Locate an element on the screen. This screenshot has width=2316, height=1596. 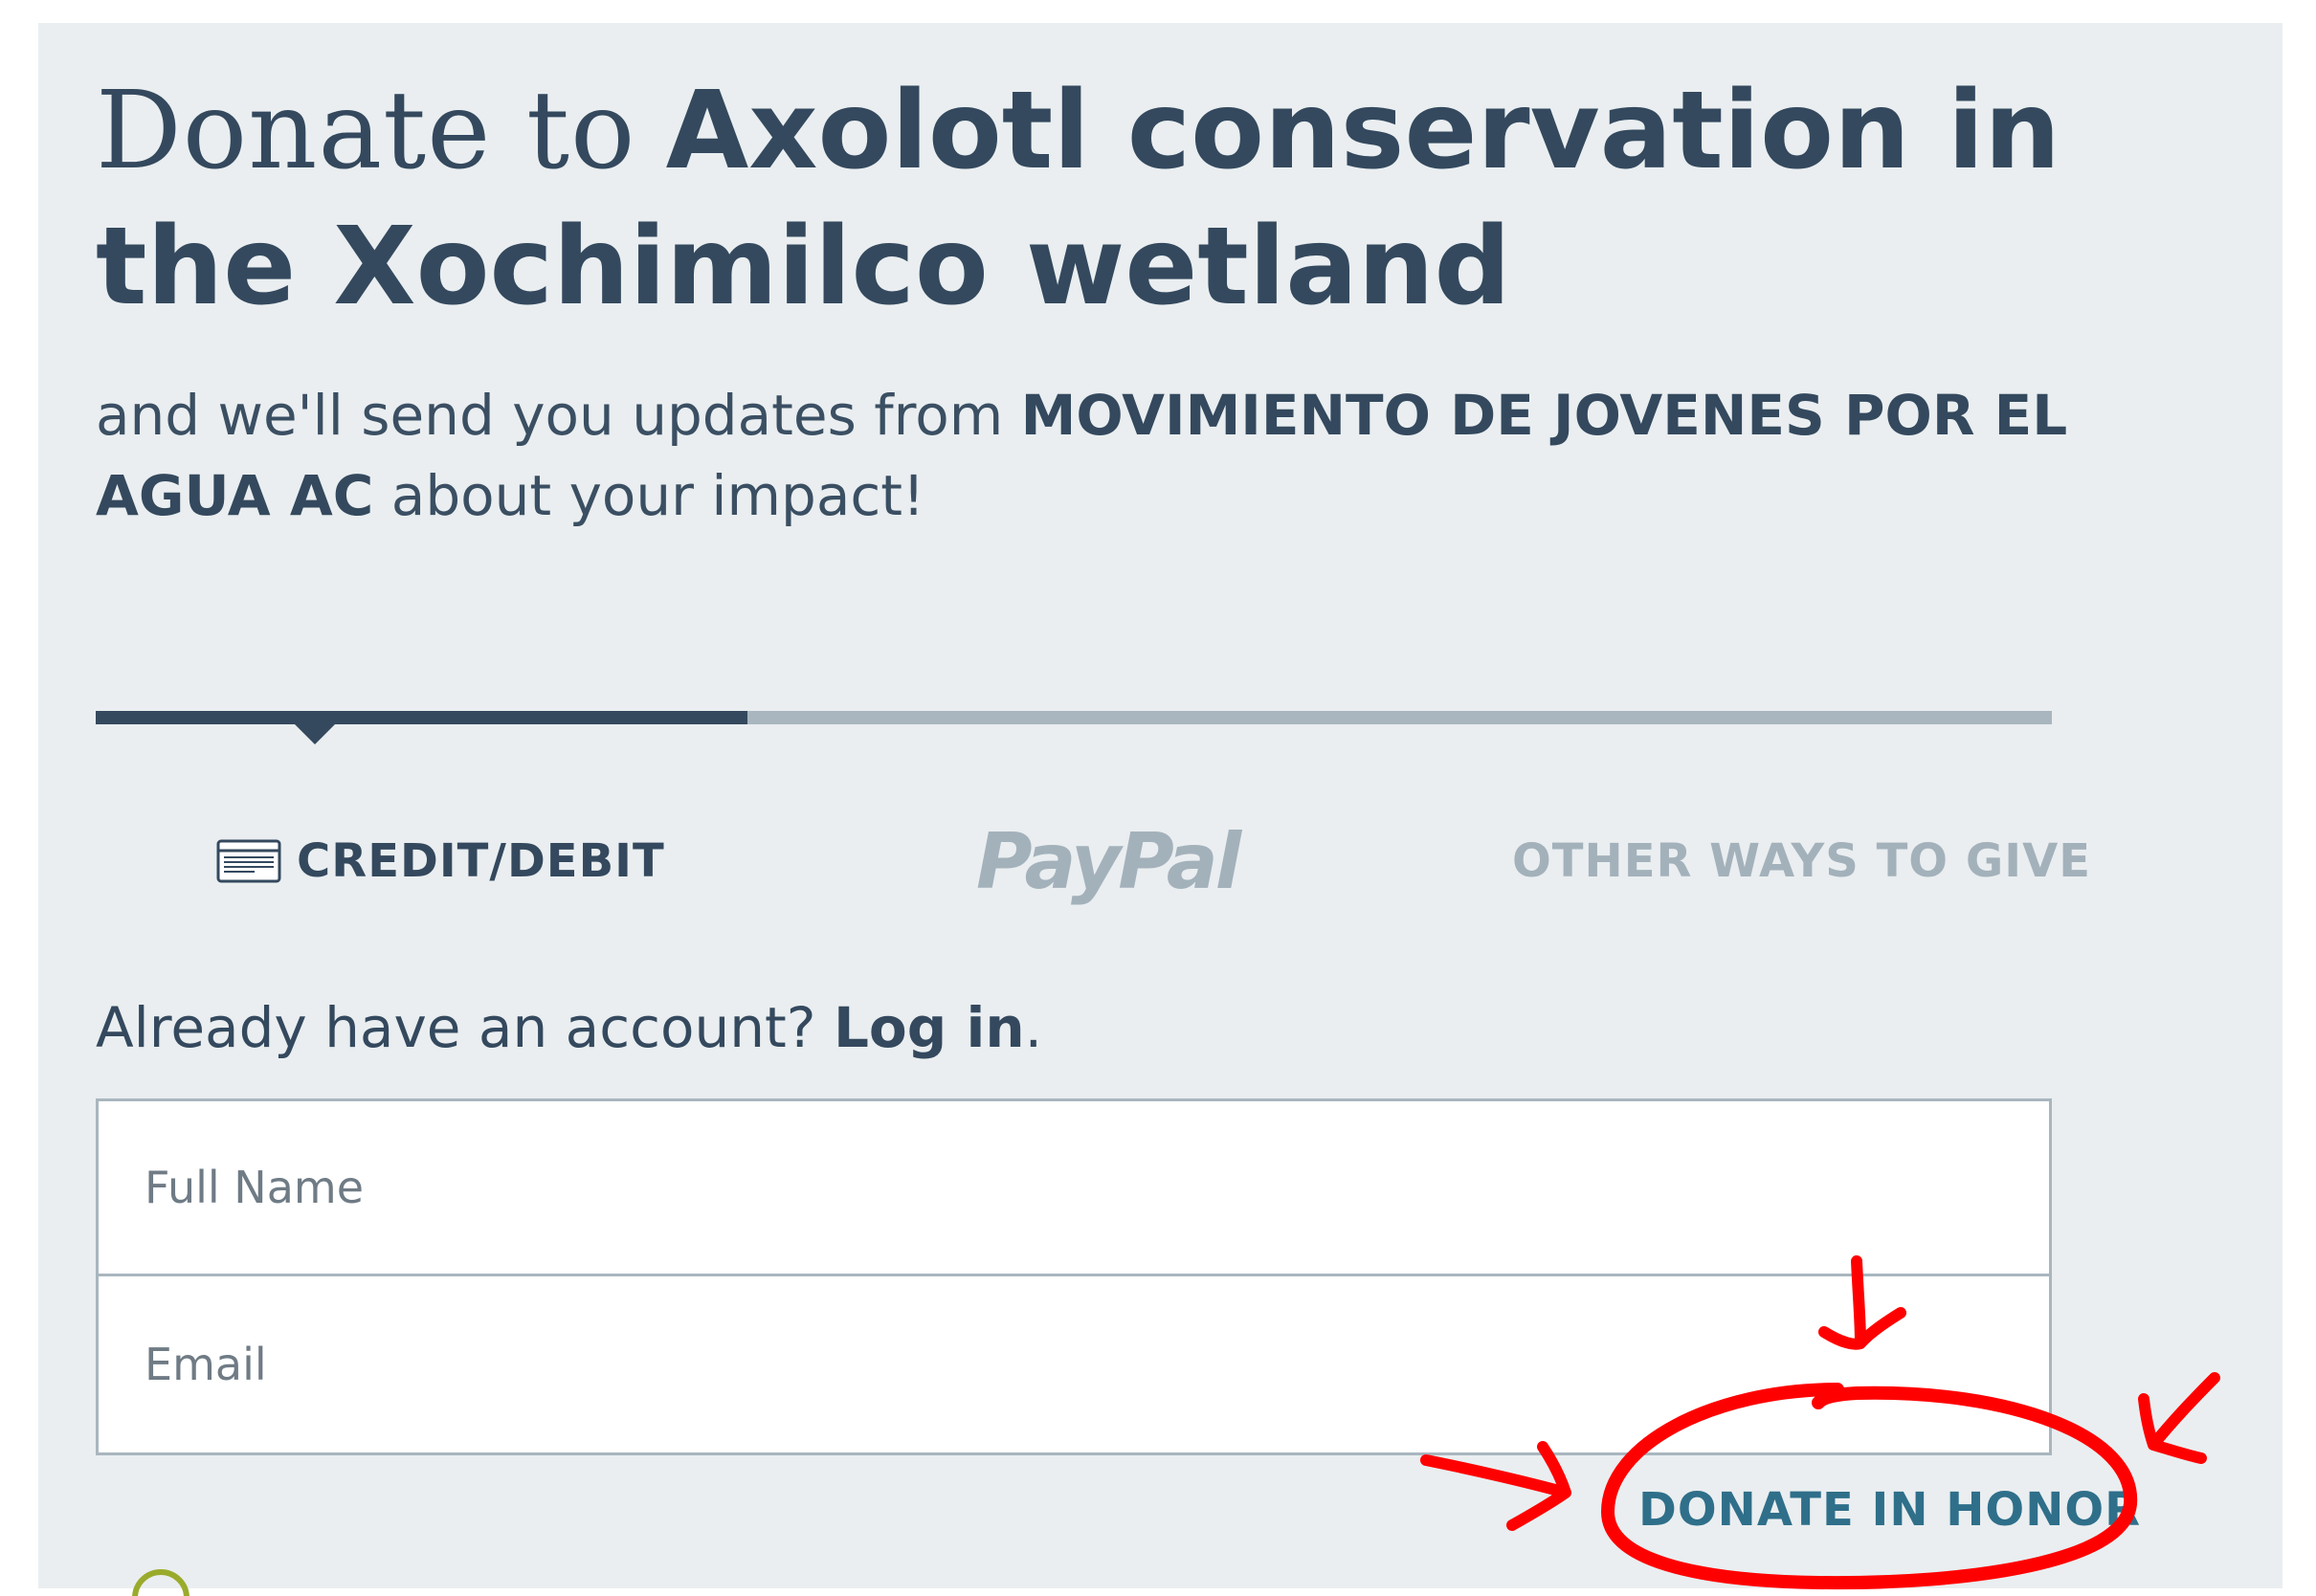
tab-paypal: PayPal is located at coordinates (1108, 862).